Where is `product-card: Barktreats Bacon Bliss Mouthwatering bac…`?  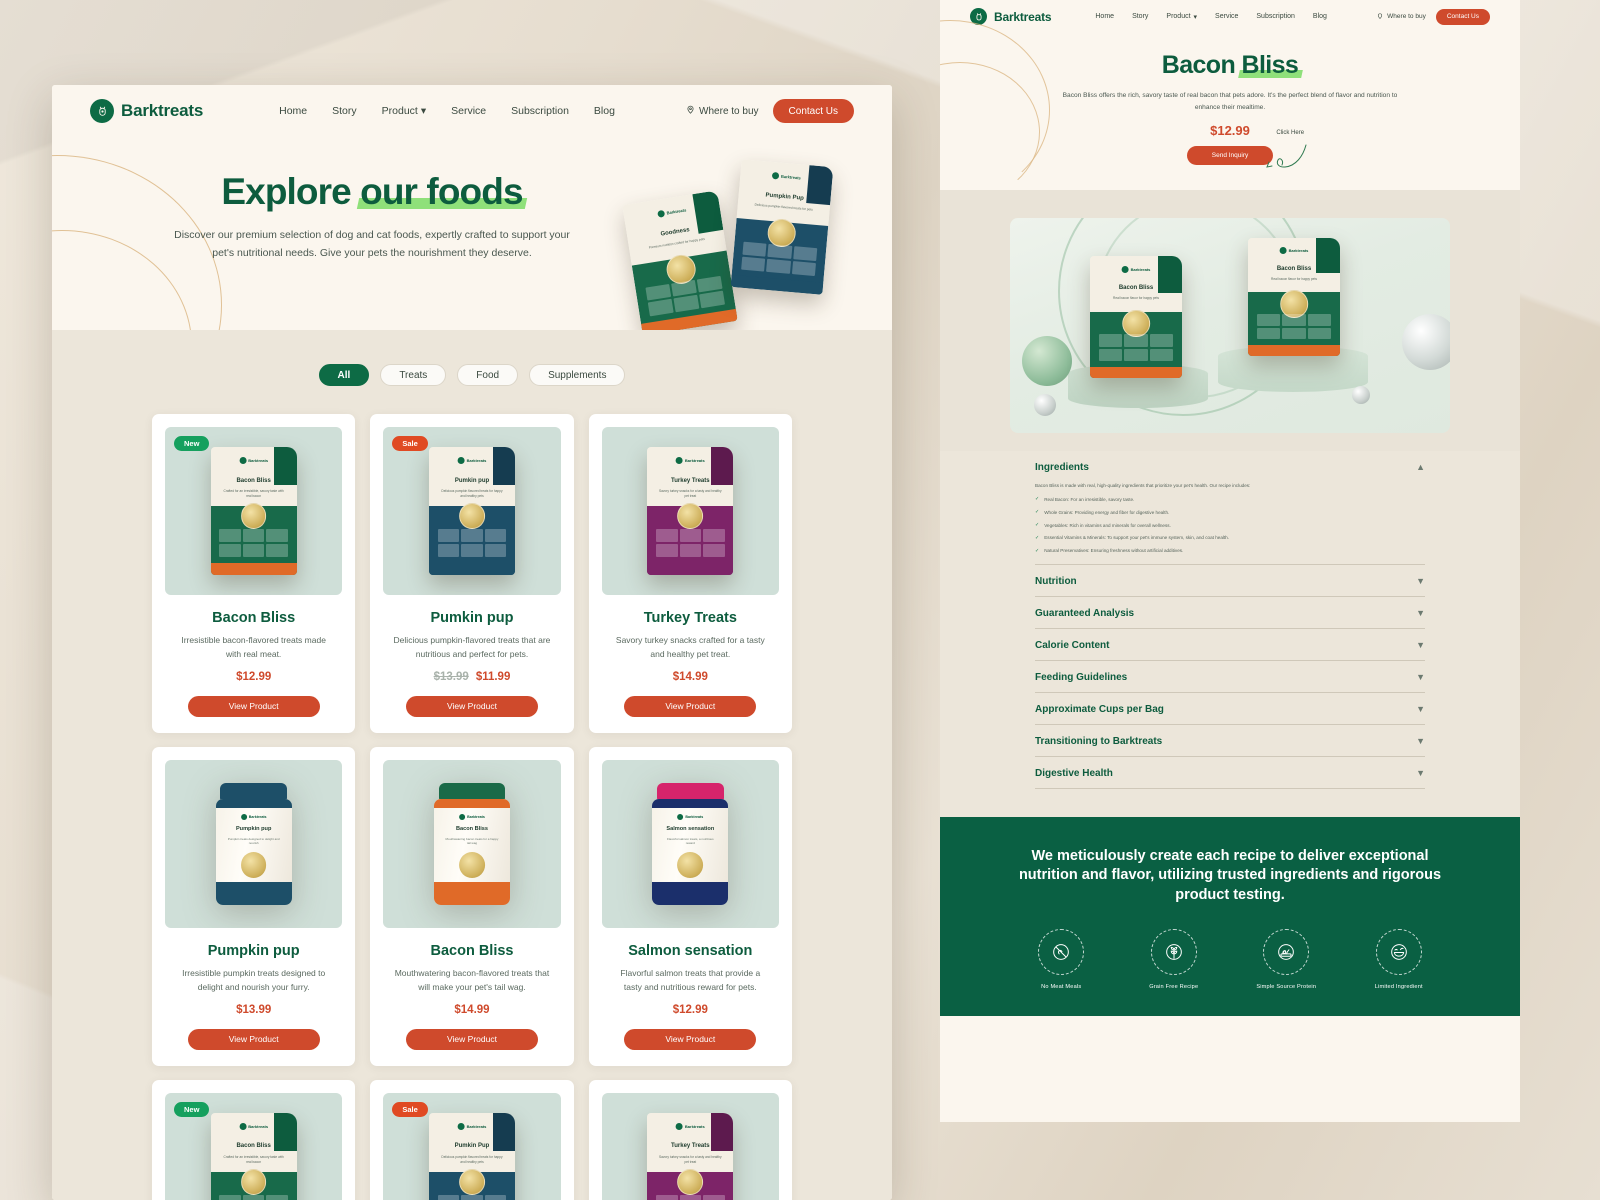
product-card: Barktreats Bacon Bliss Mouthwatering bac… is located at coordinates (472, 906).